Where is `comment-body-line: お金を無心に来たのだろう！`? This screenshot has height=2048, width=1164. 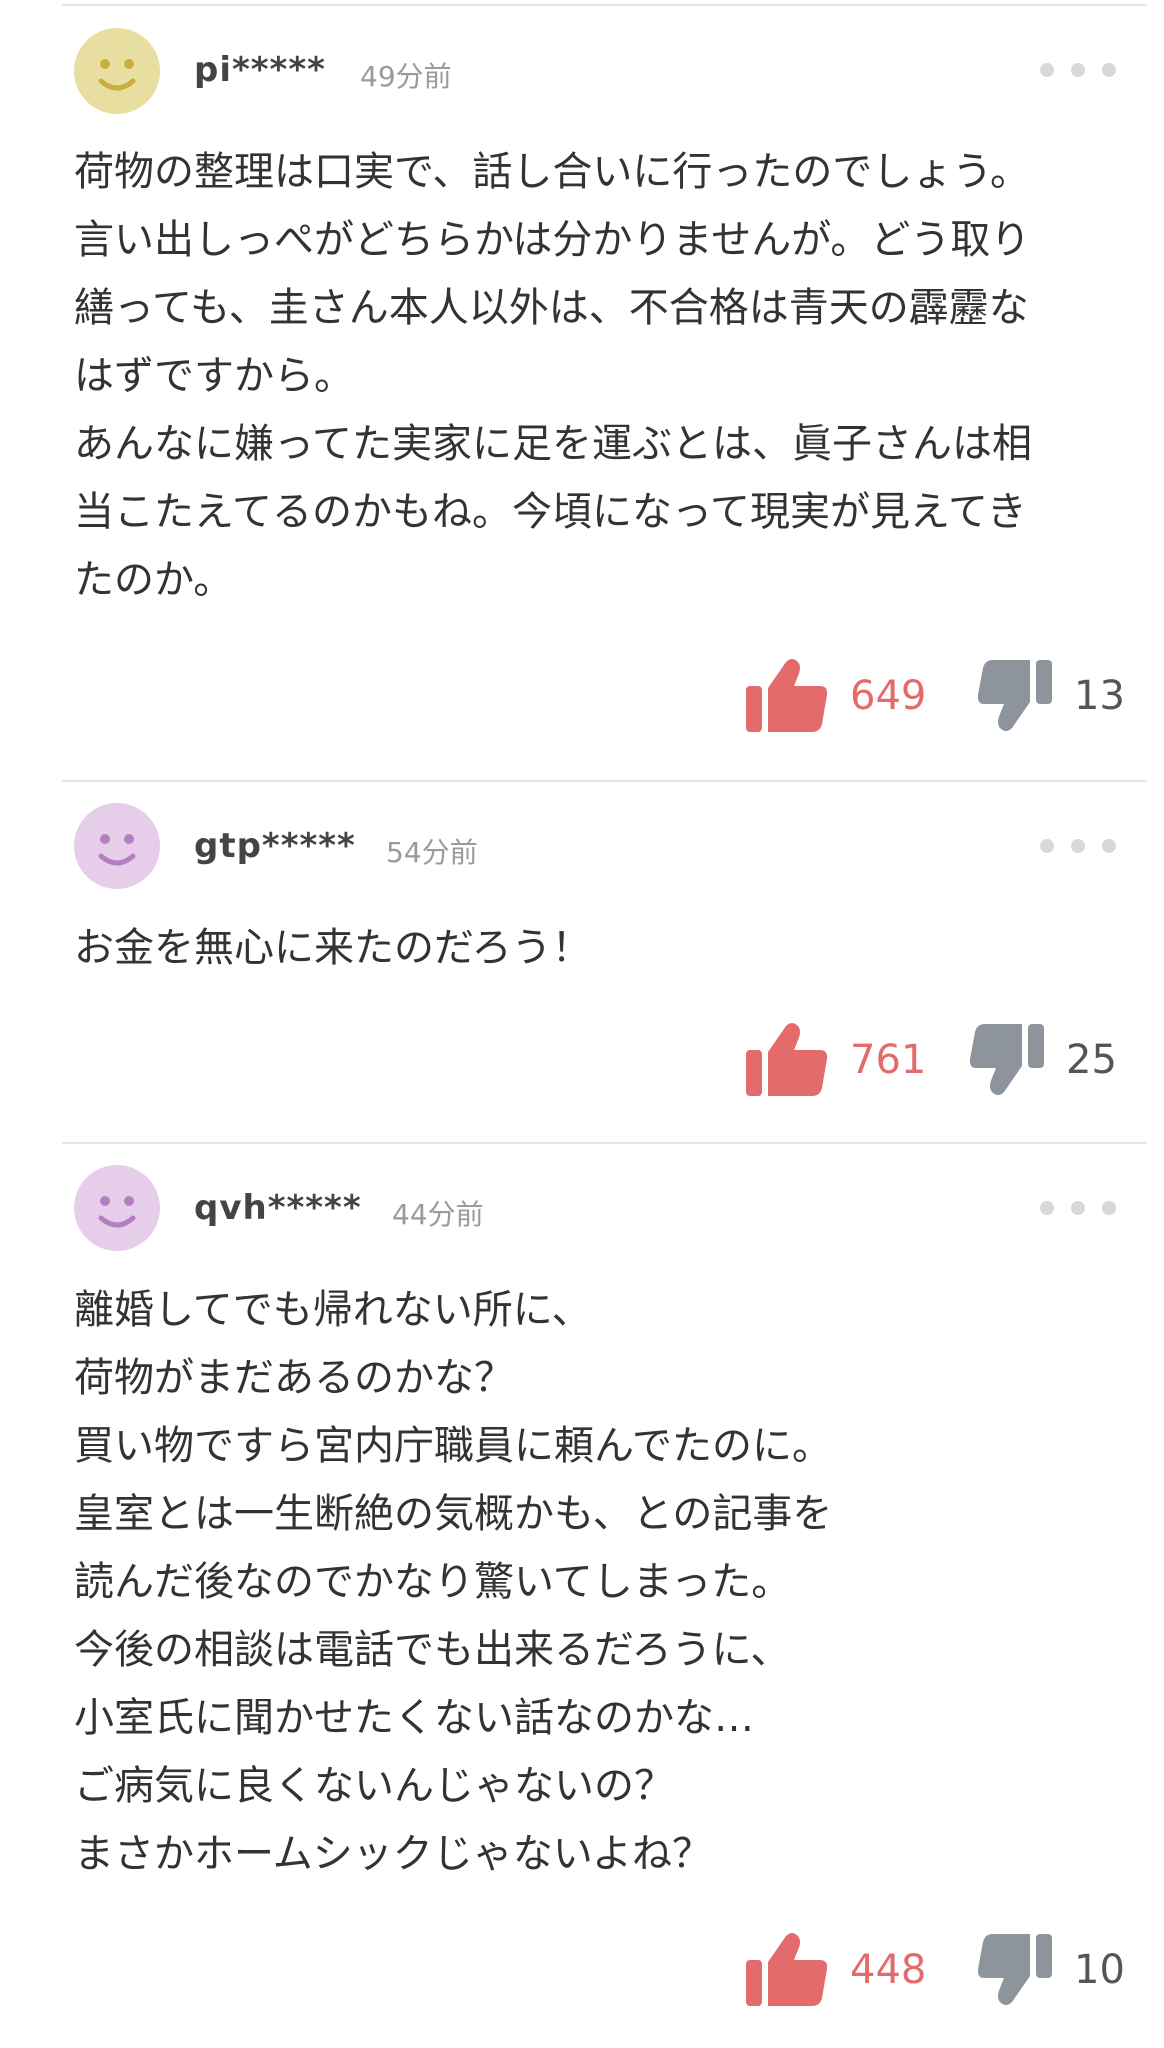
comment-body-line: お金を無心に来たのだろう！ is located at coordinates (333, 948).